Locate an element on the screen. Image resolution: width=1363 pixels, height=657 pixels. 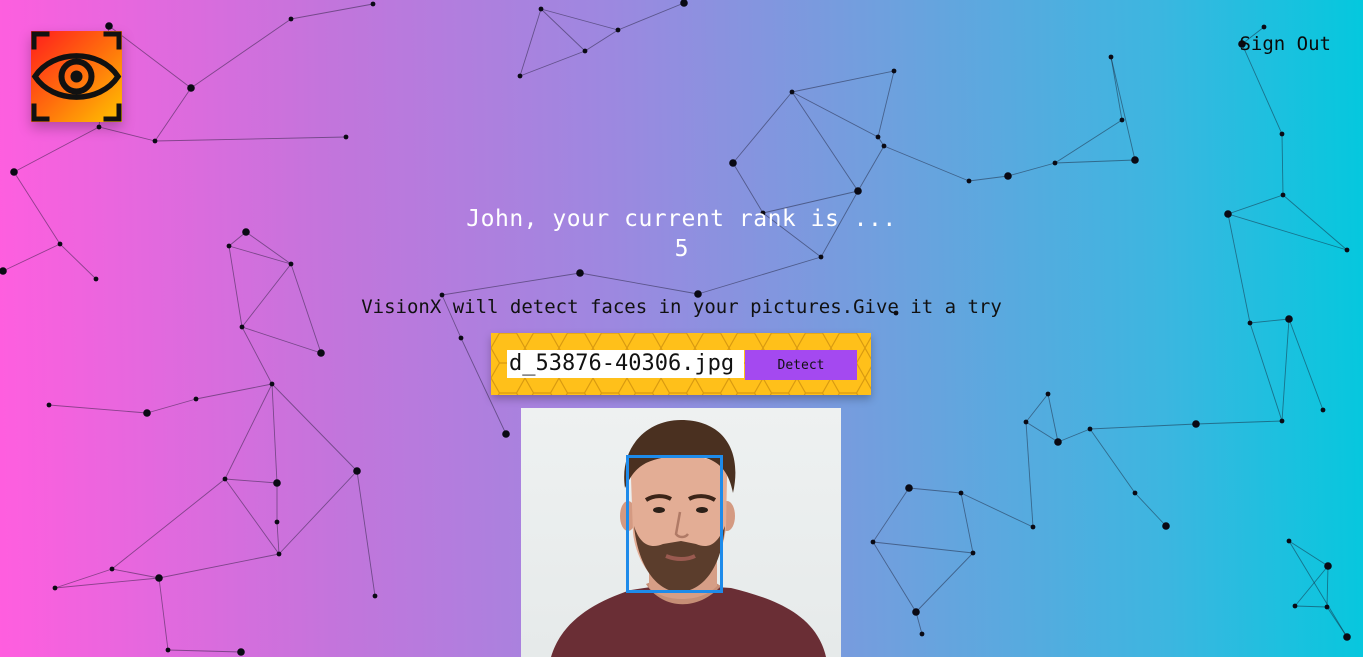
image-url-input is located at coordinates (625, 364).